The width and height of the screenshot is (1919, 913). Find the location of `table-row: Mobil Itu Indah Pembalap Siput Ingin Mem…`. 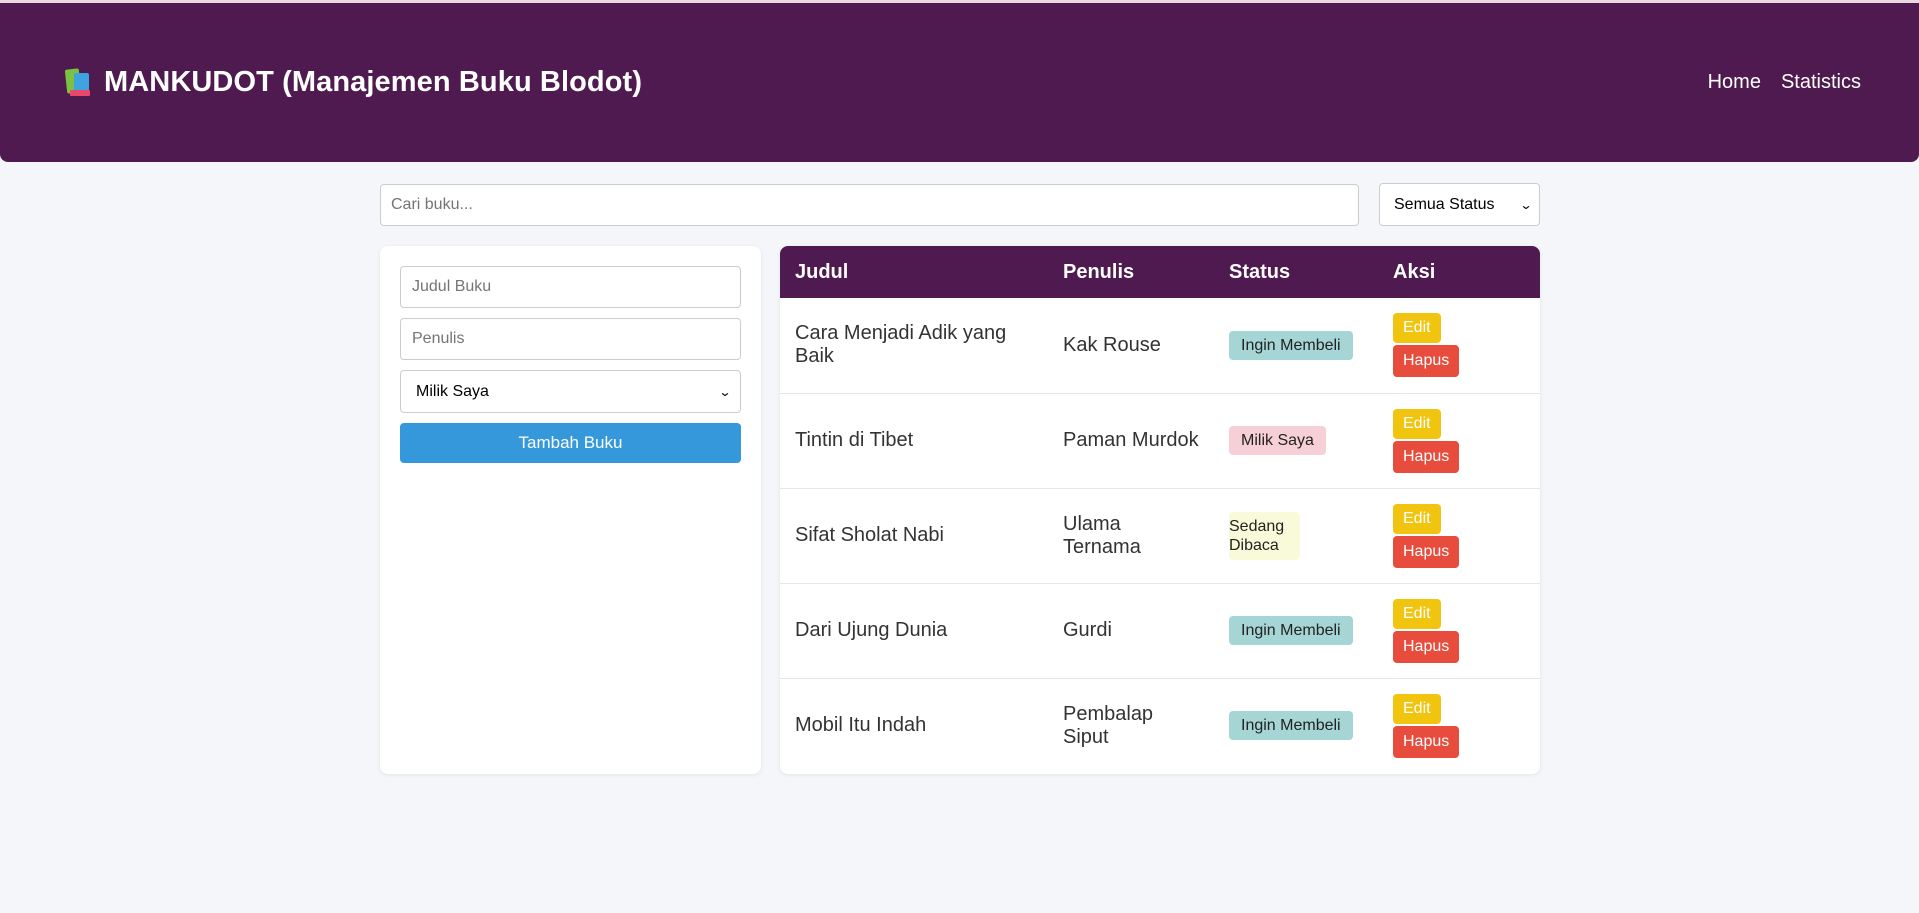

table-row: Mobil Itu Indah Pembalap Siput Ingin Mem… is located at coordinates (1160, 725).